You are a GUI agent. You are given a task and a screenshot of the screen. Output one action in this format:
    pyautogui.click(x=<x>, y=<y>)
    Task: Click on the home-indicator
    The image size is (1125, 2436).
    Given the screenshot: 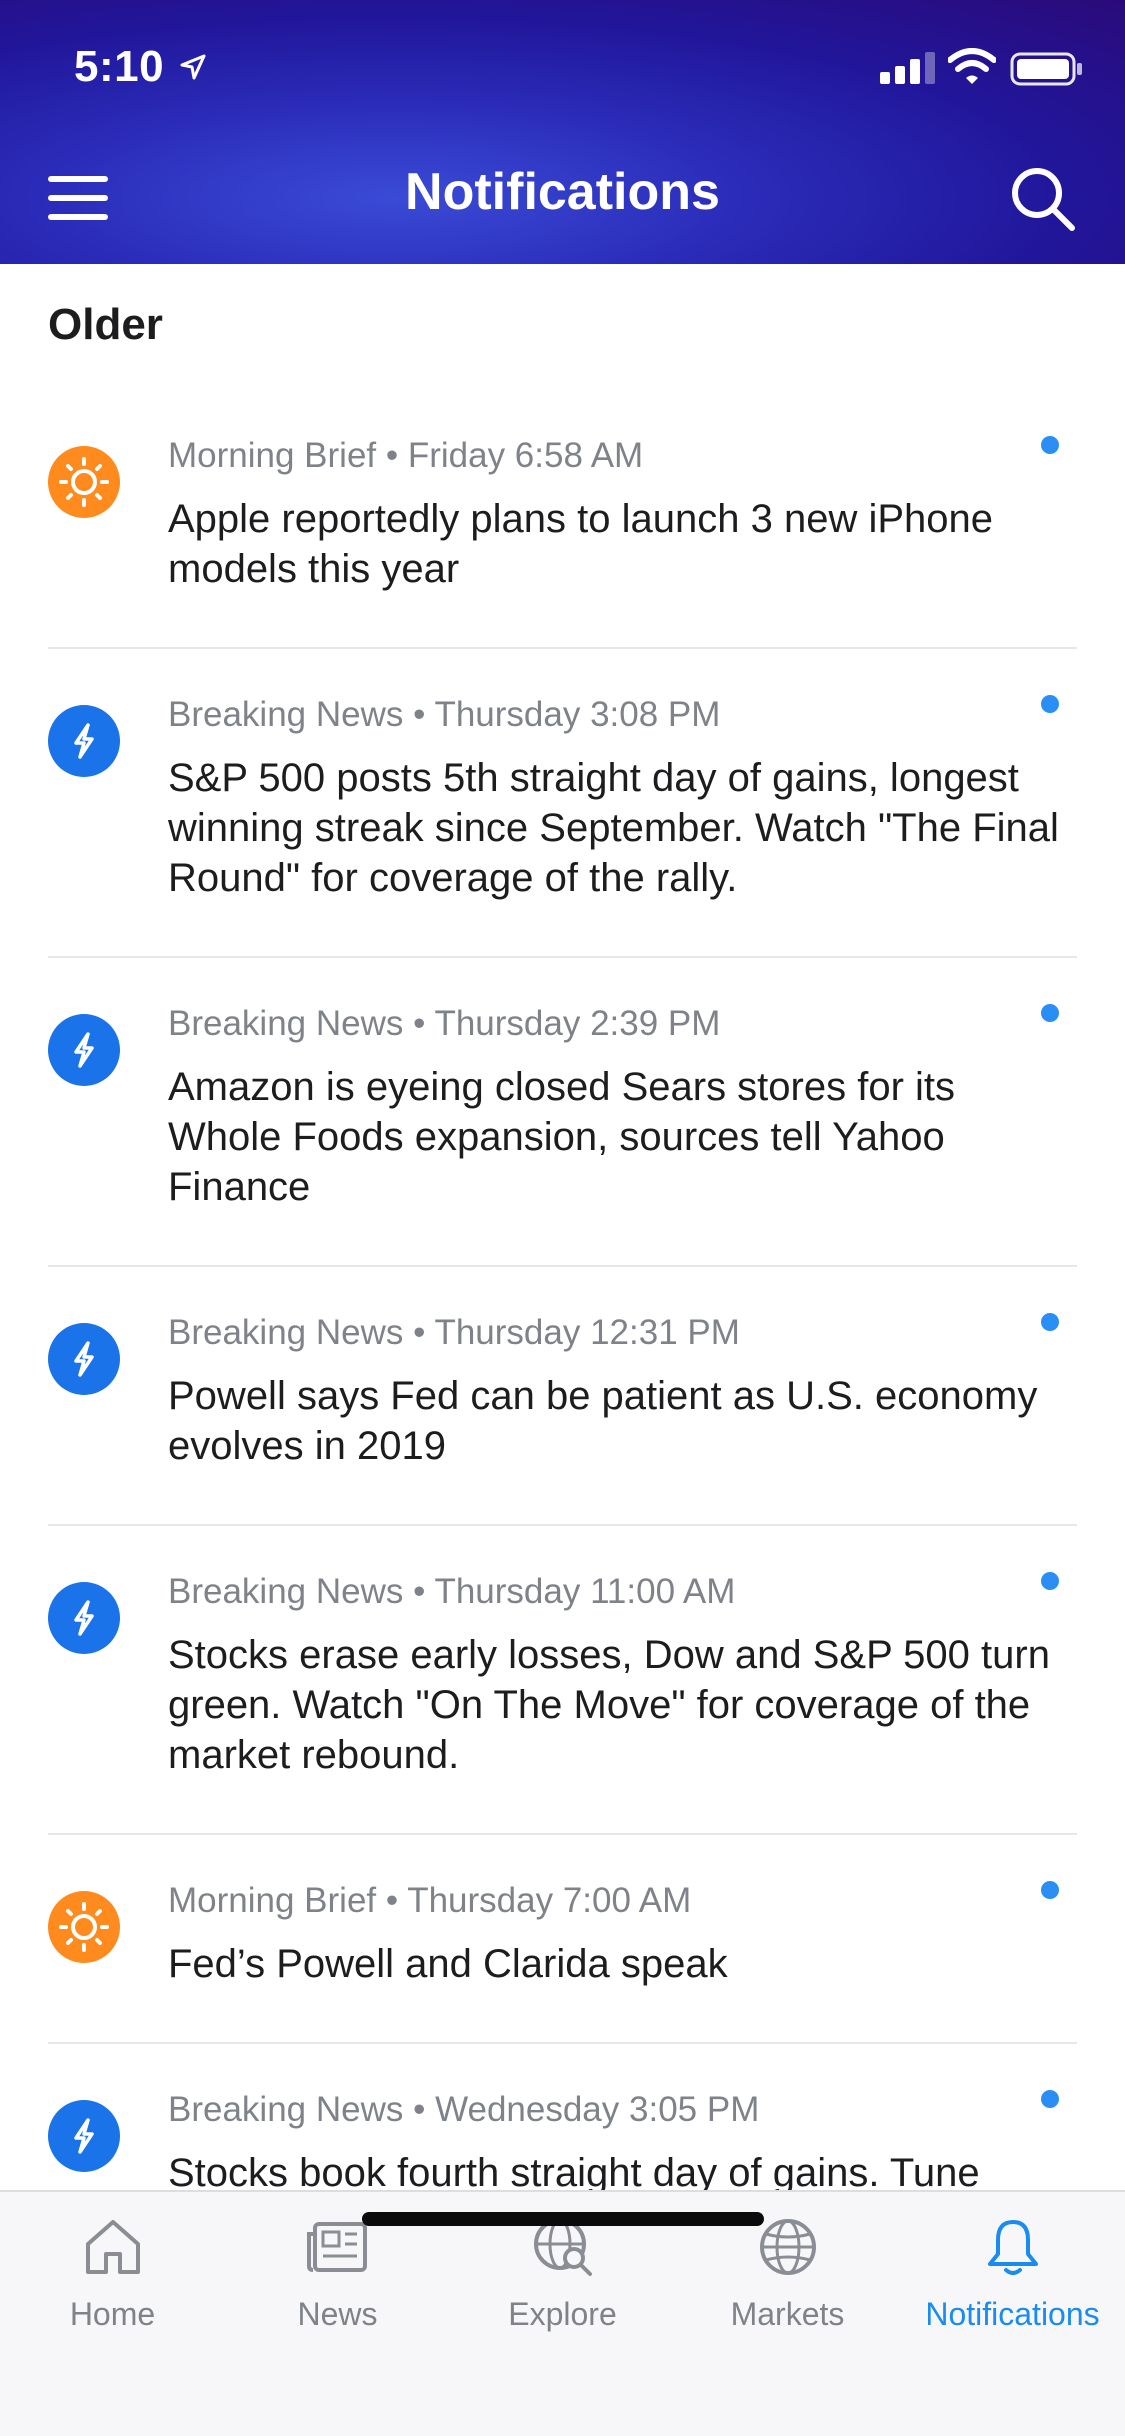 What is the action you would take?
    pyautogui.click(x=563, y=2219)
    